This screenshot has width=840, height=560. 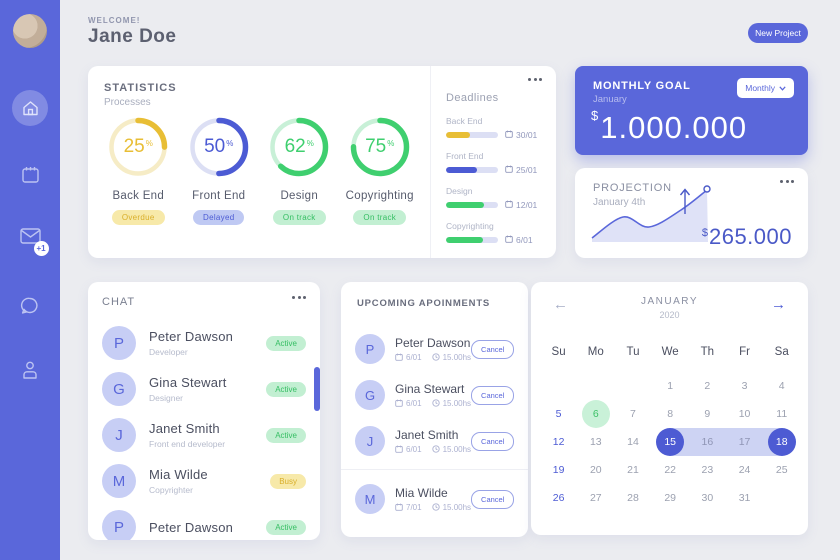 I want to click on appointment-name: Janet Smith, so click(x=427, y=434).